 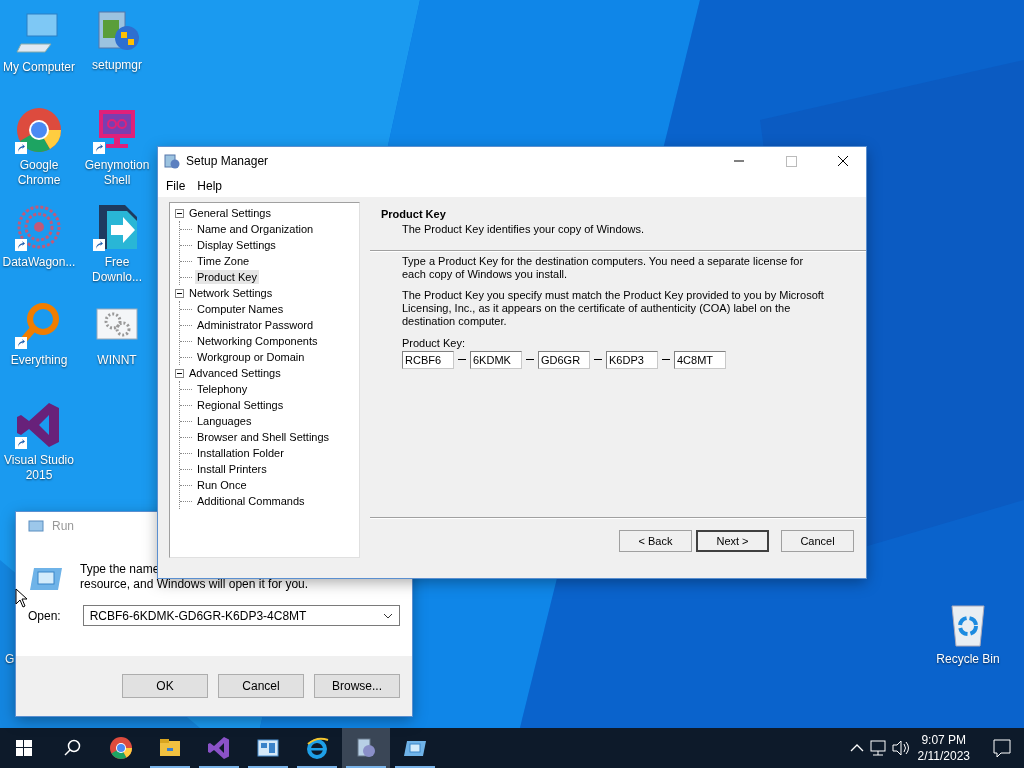 What do you see at coordinates (236, 245) in the screenshot?
I see `tree-item: Display Settings` at bounding box center [236, 245].